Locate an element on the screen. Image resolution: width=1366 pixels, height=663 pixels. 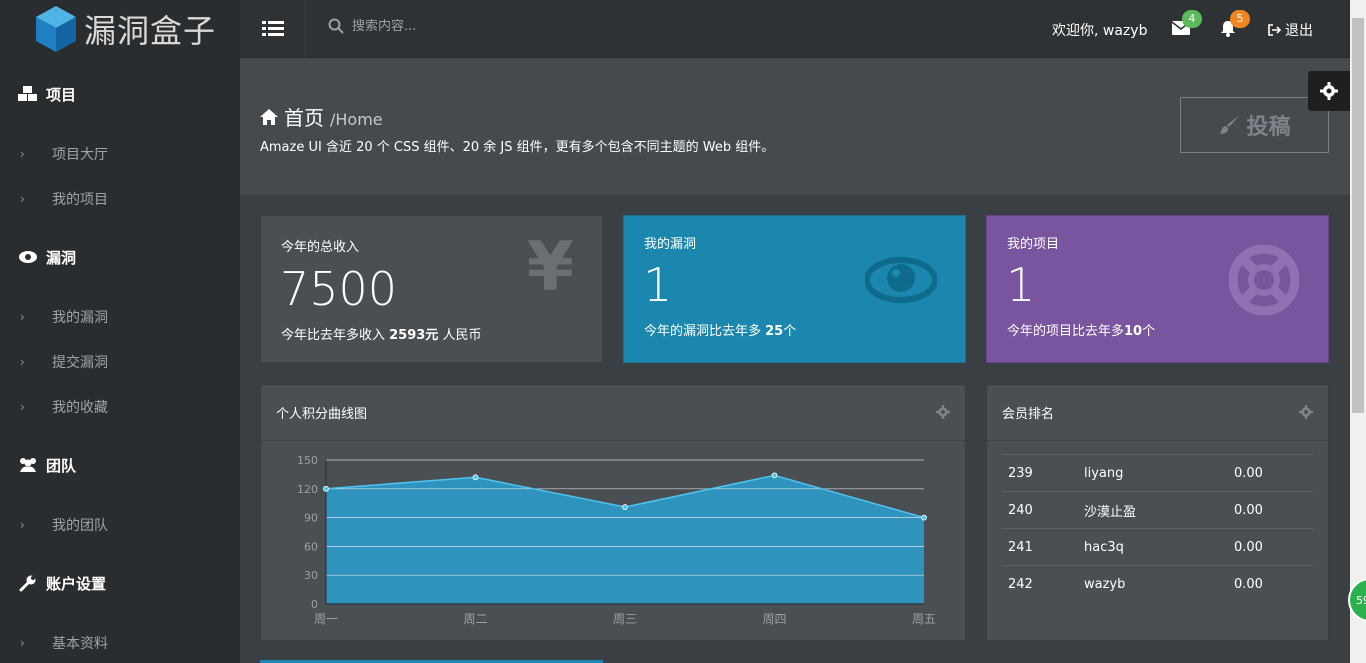
scrollbar-thumb is located at coordinates (1358, 215).